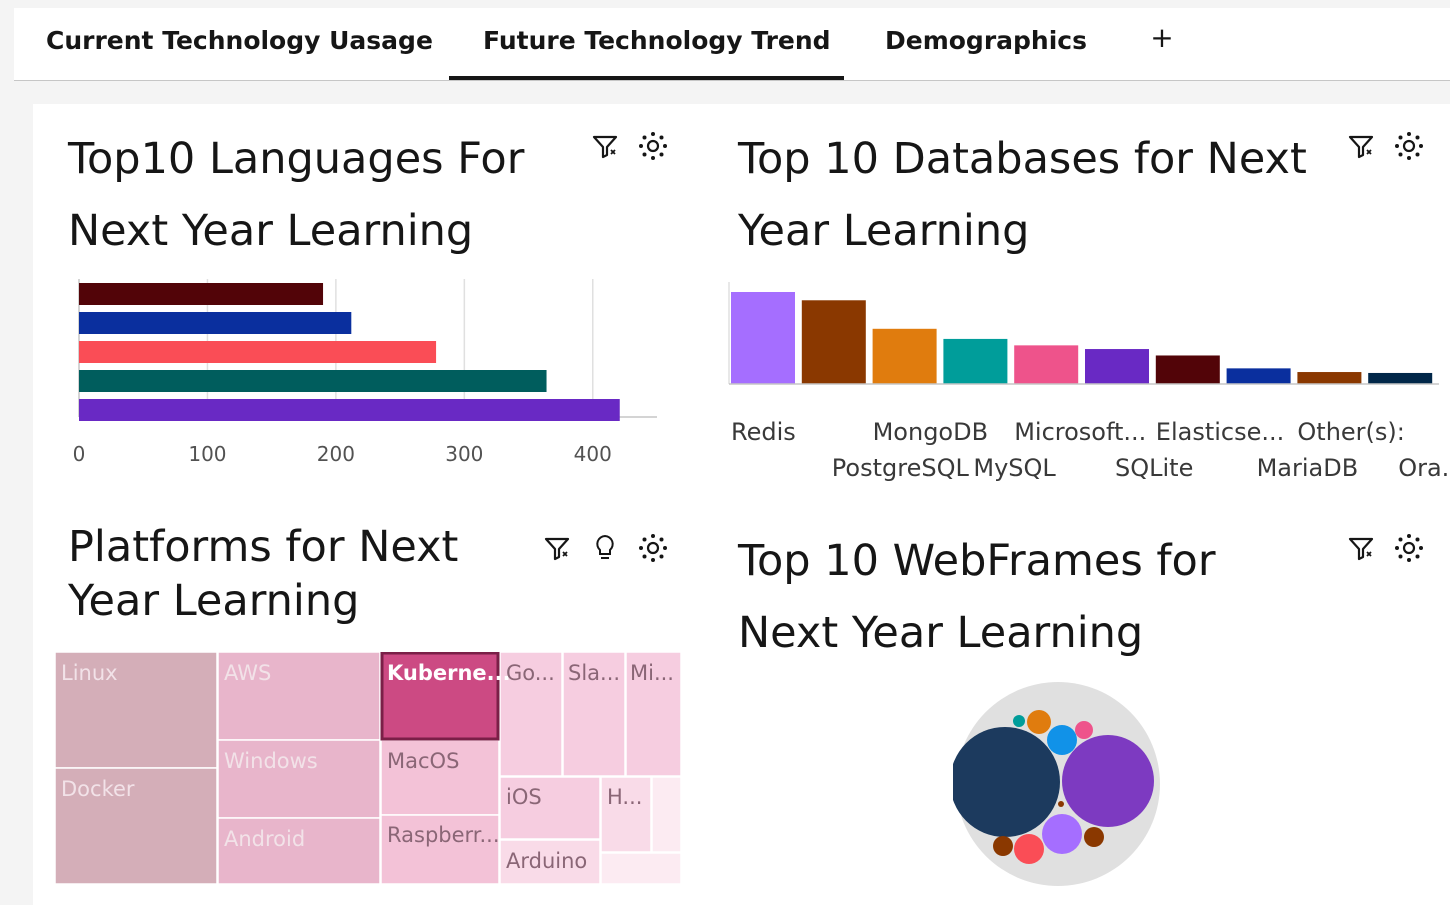  What do you see at coordinates (1308, 468) in the screenshot?
I see `category-label: MariaDB` at bounding box center [1308, 468].